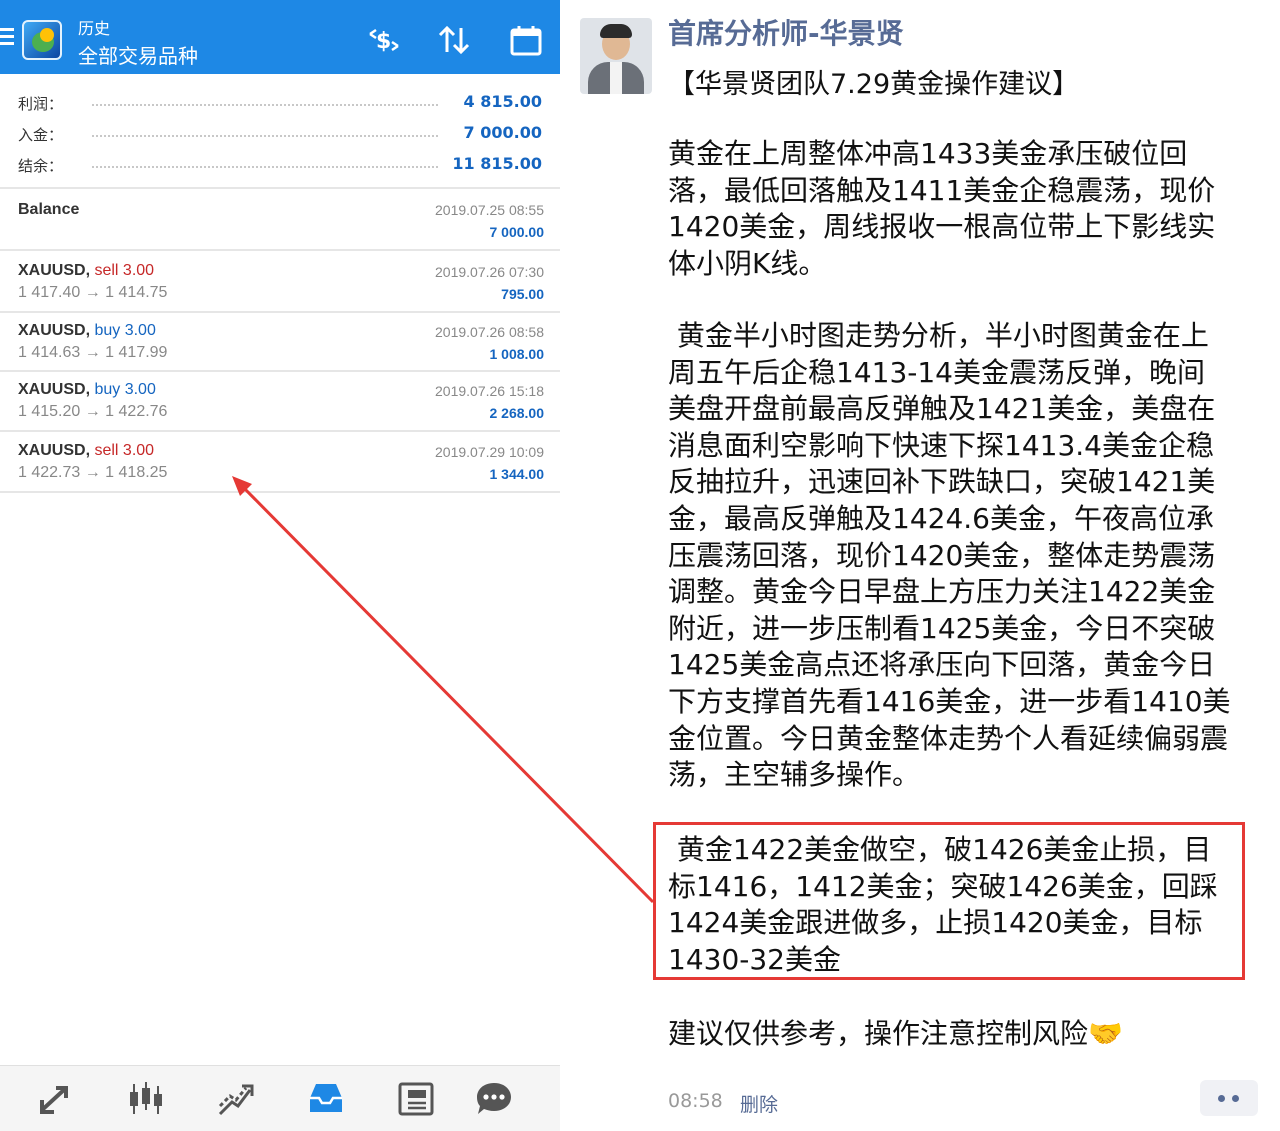 This screenshot has width=1280, height=1131. I want to click on history-icon, so click(326, 1099).